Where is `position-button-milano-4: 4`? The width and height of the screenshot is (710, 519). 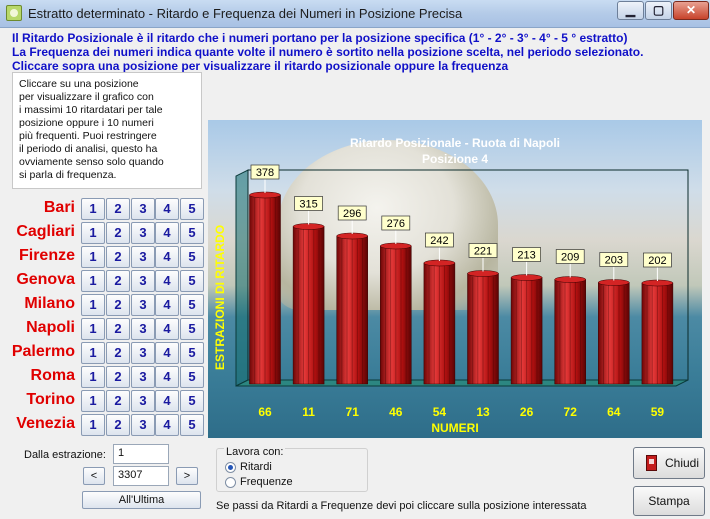
position-button-milano-4: 4 is located at coordinates (167, 305).